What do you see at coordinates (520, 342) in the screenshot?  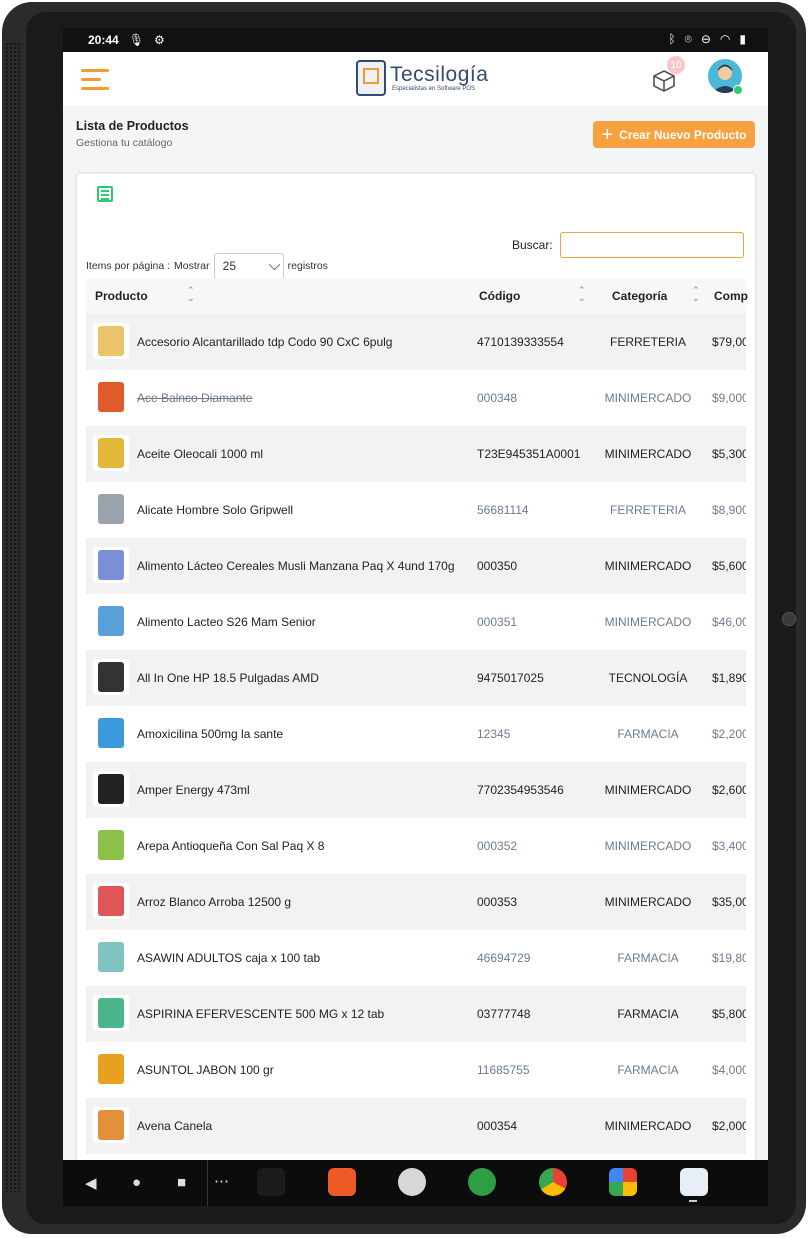 I see `product-code: 4710139333554` at bounding box center [520, 342].